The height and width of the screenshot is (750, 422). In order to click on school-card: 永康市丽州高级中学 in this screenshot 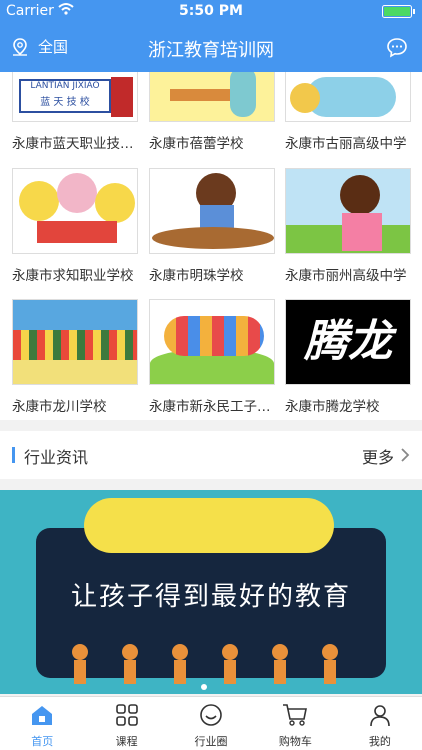, I will do `click(350, 226)`.